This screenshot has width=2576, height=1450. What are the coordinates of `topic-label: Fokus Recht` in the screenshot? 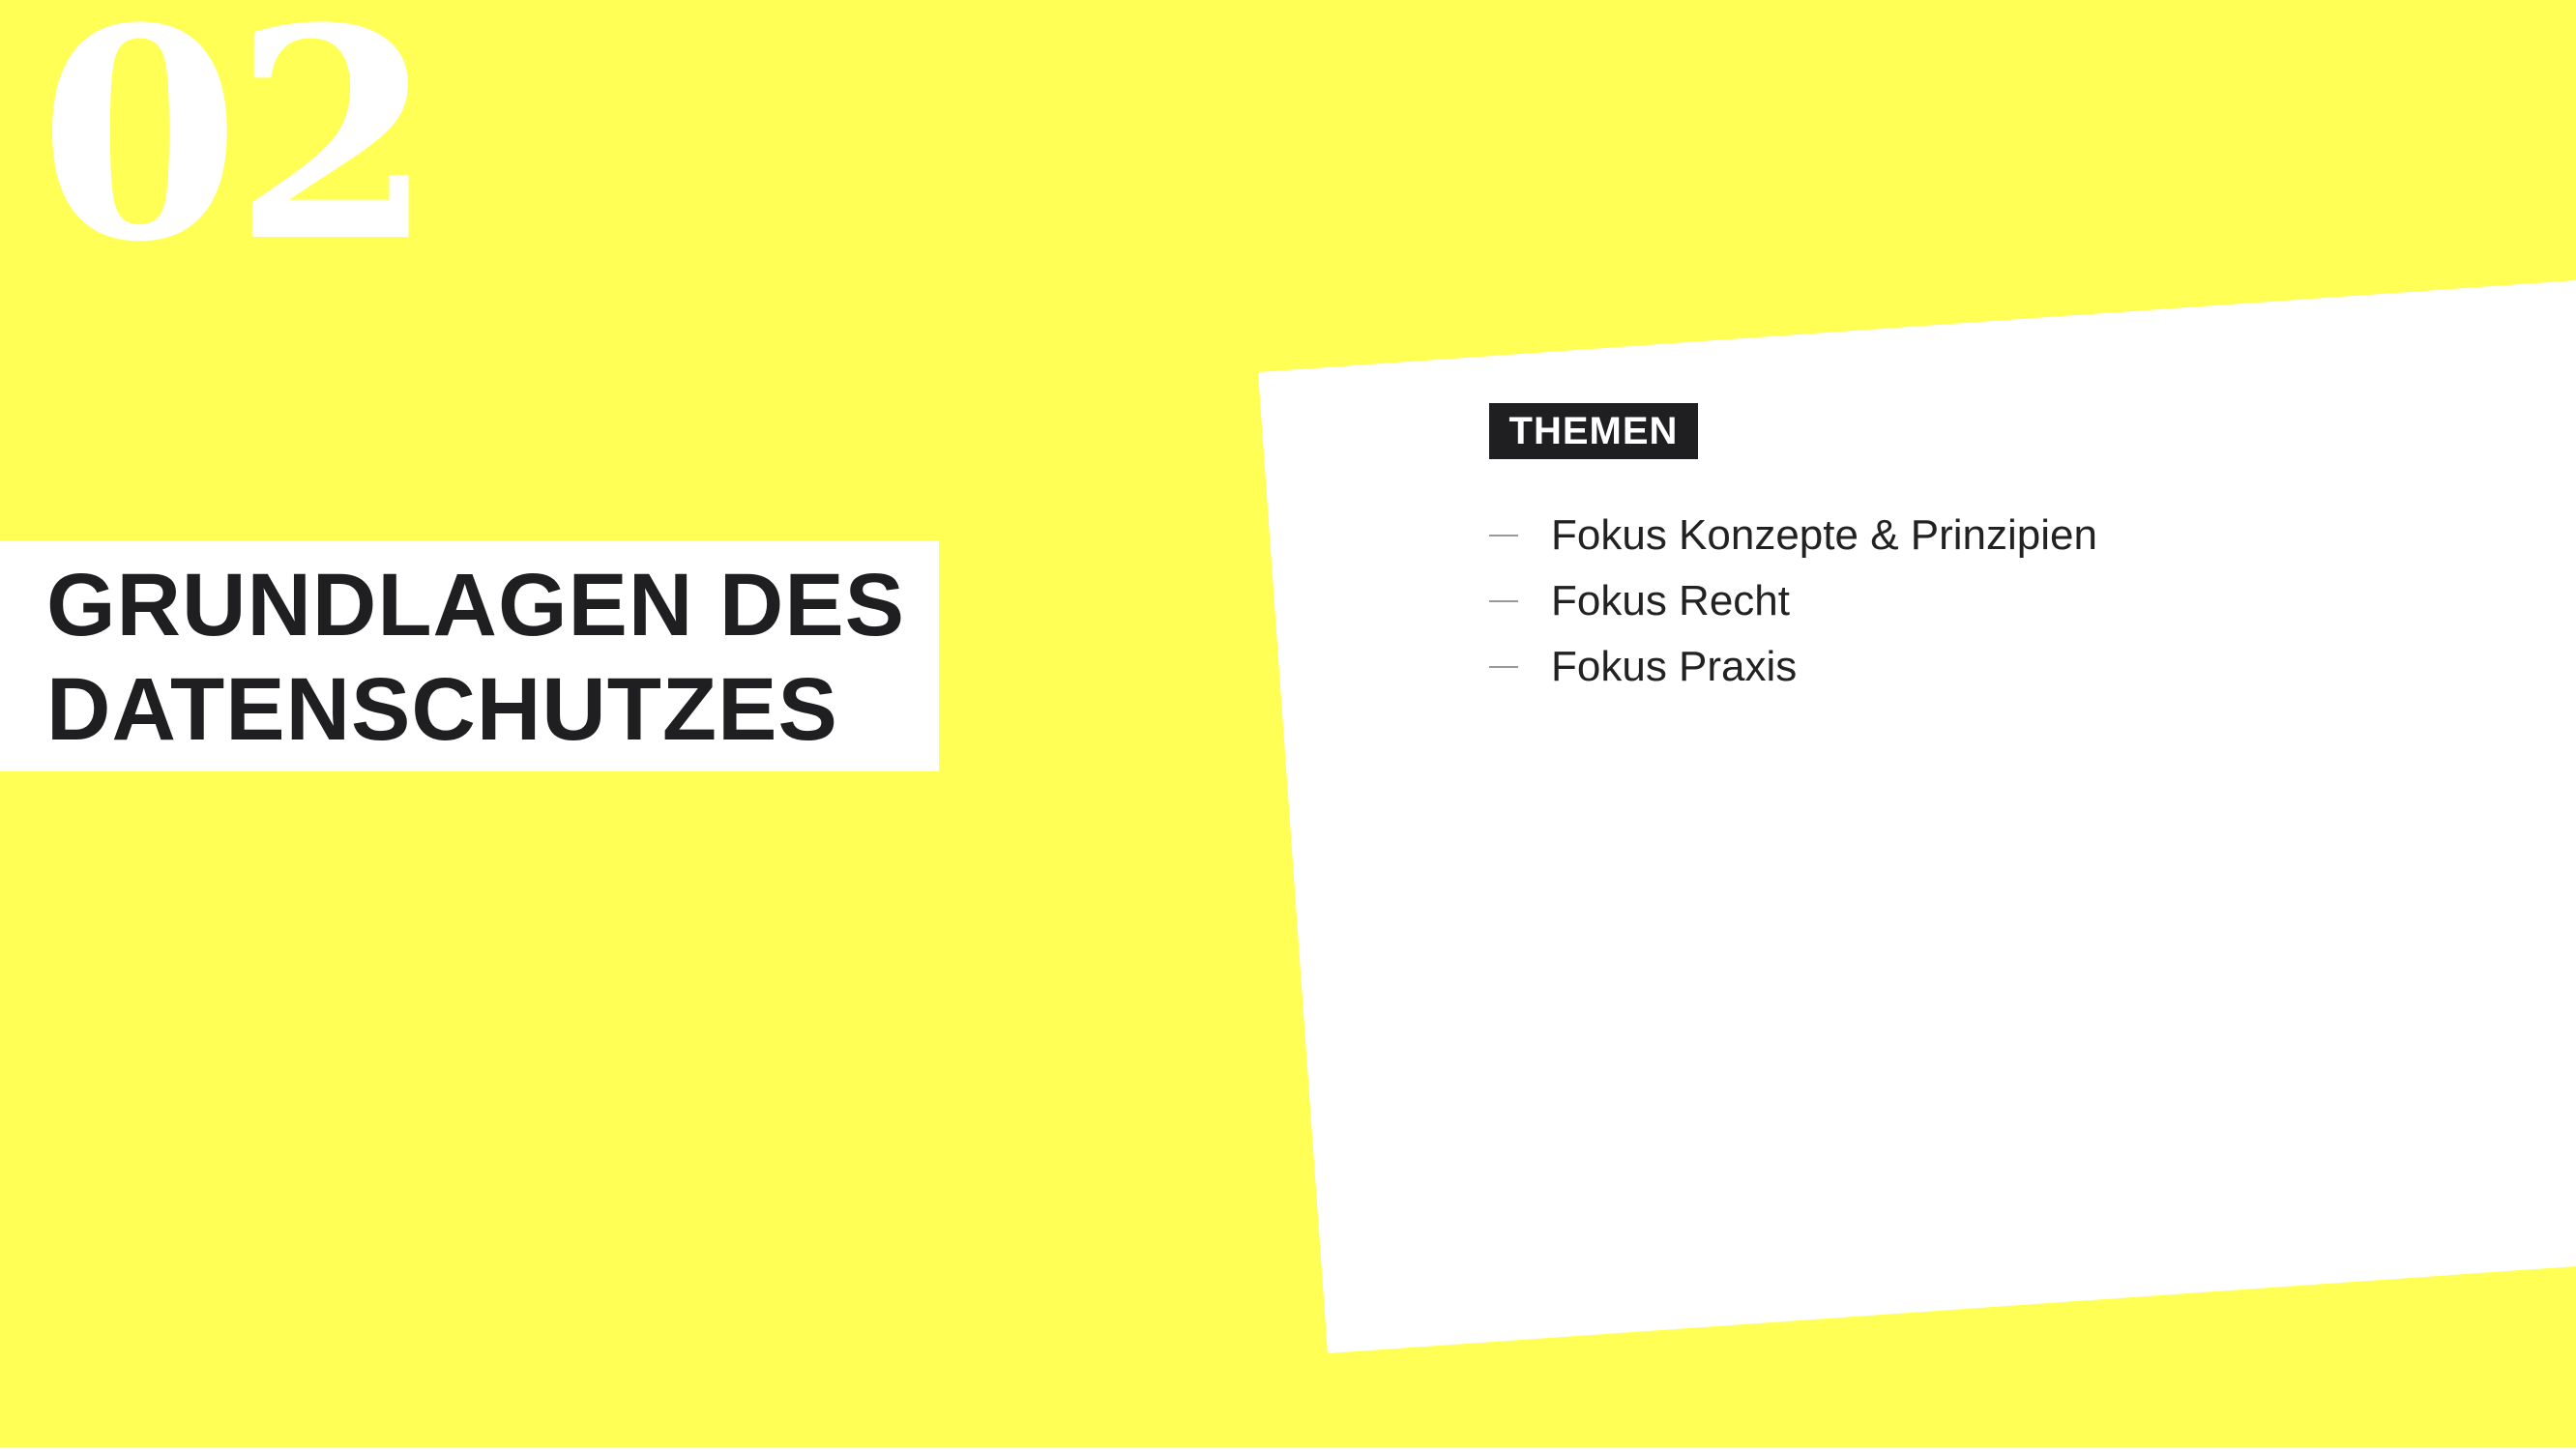 It's located at (1670, 600).